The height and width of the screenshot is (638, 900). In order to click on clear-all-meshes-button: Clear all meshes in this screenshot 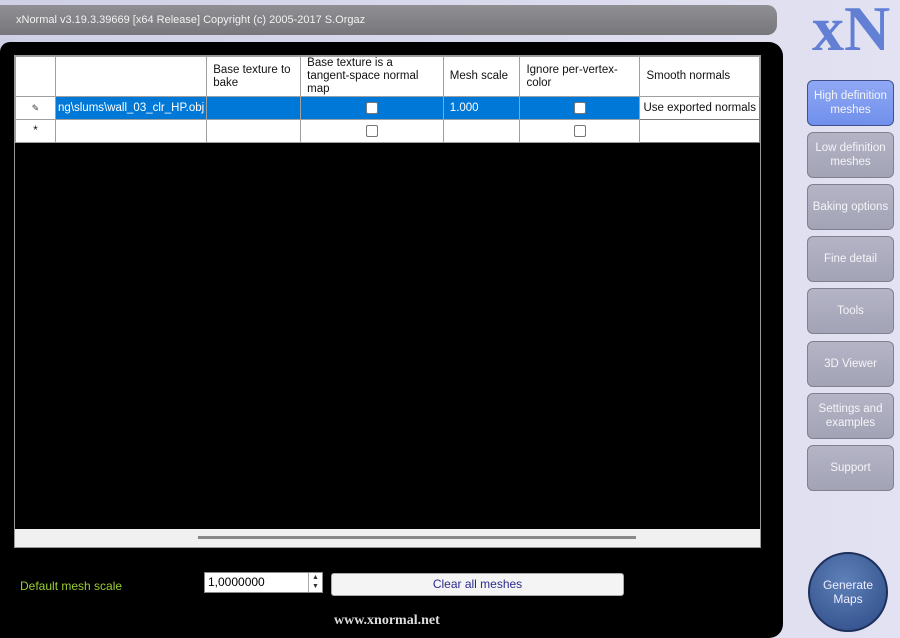, I will do `click(477, 584)`.